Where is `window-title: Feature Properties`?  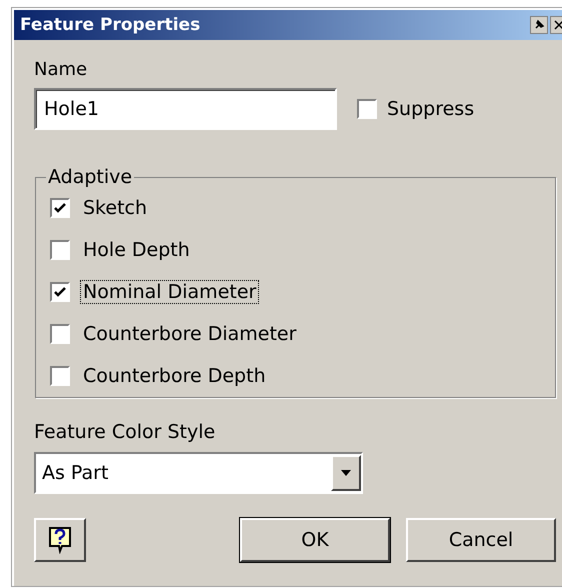
window-title: Feature Properties is located at coordinates (111, 25).